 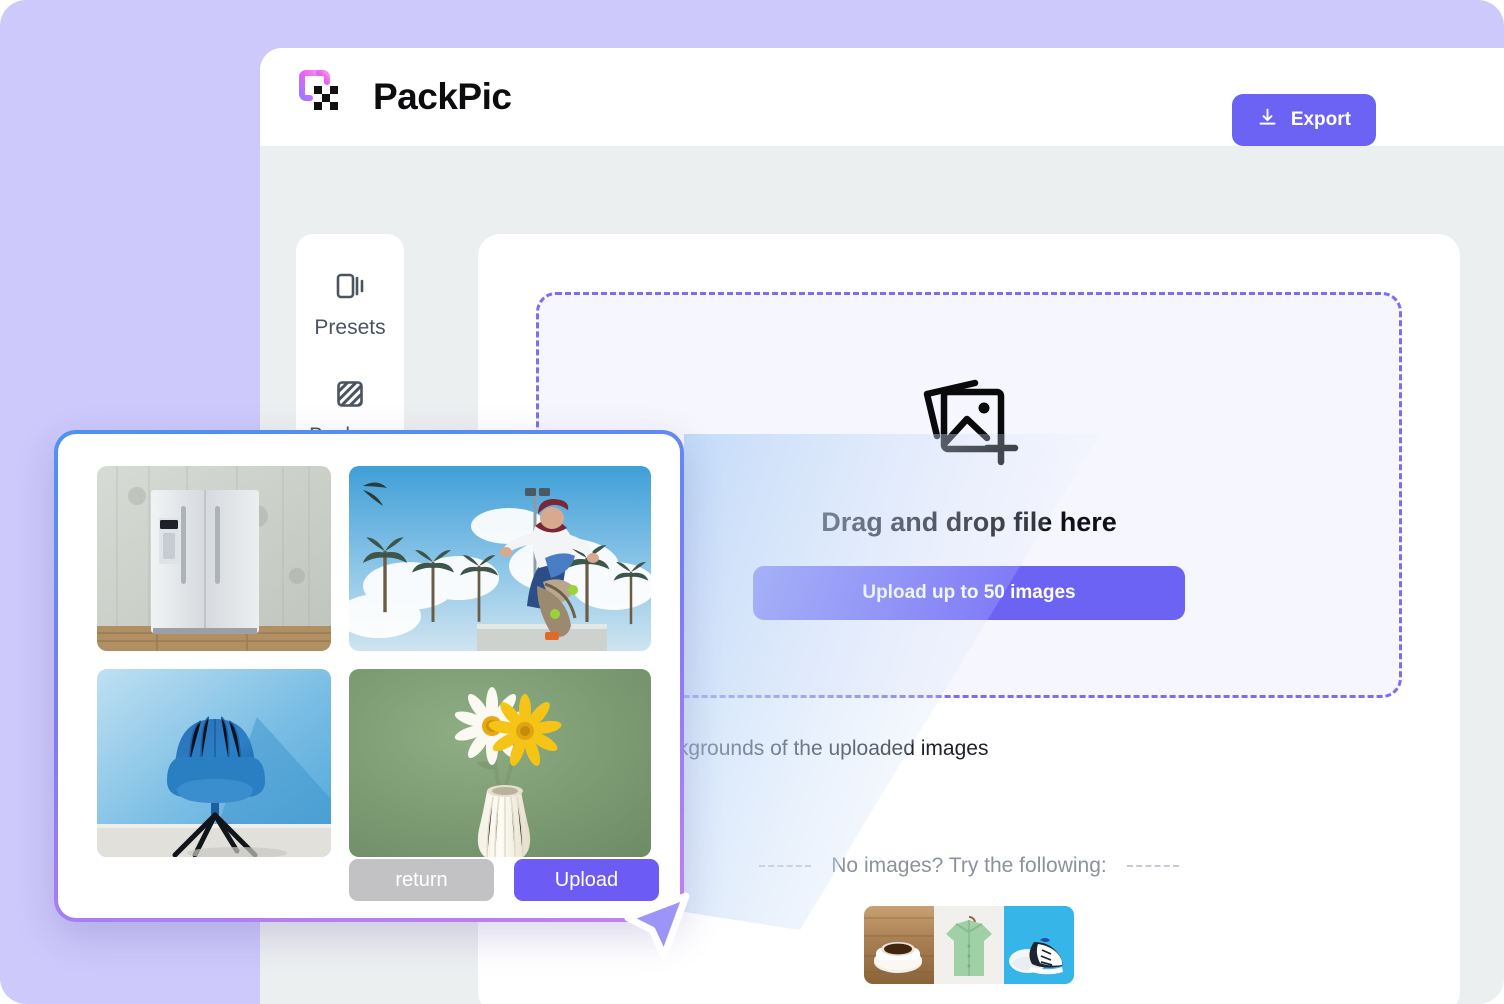 I want to click on export-button: Export, so click(x=1303, y=120).